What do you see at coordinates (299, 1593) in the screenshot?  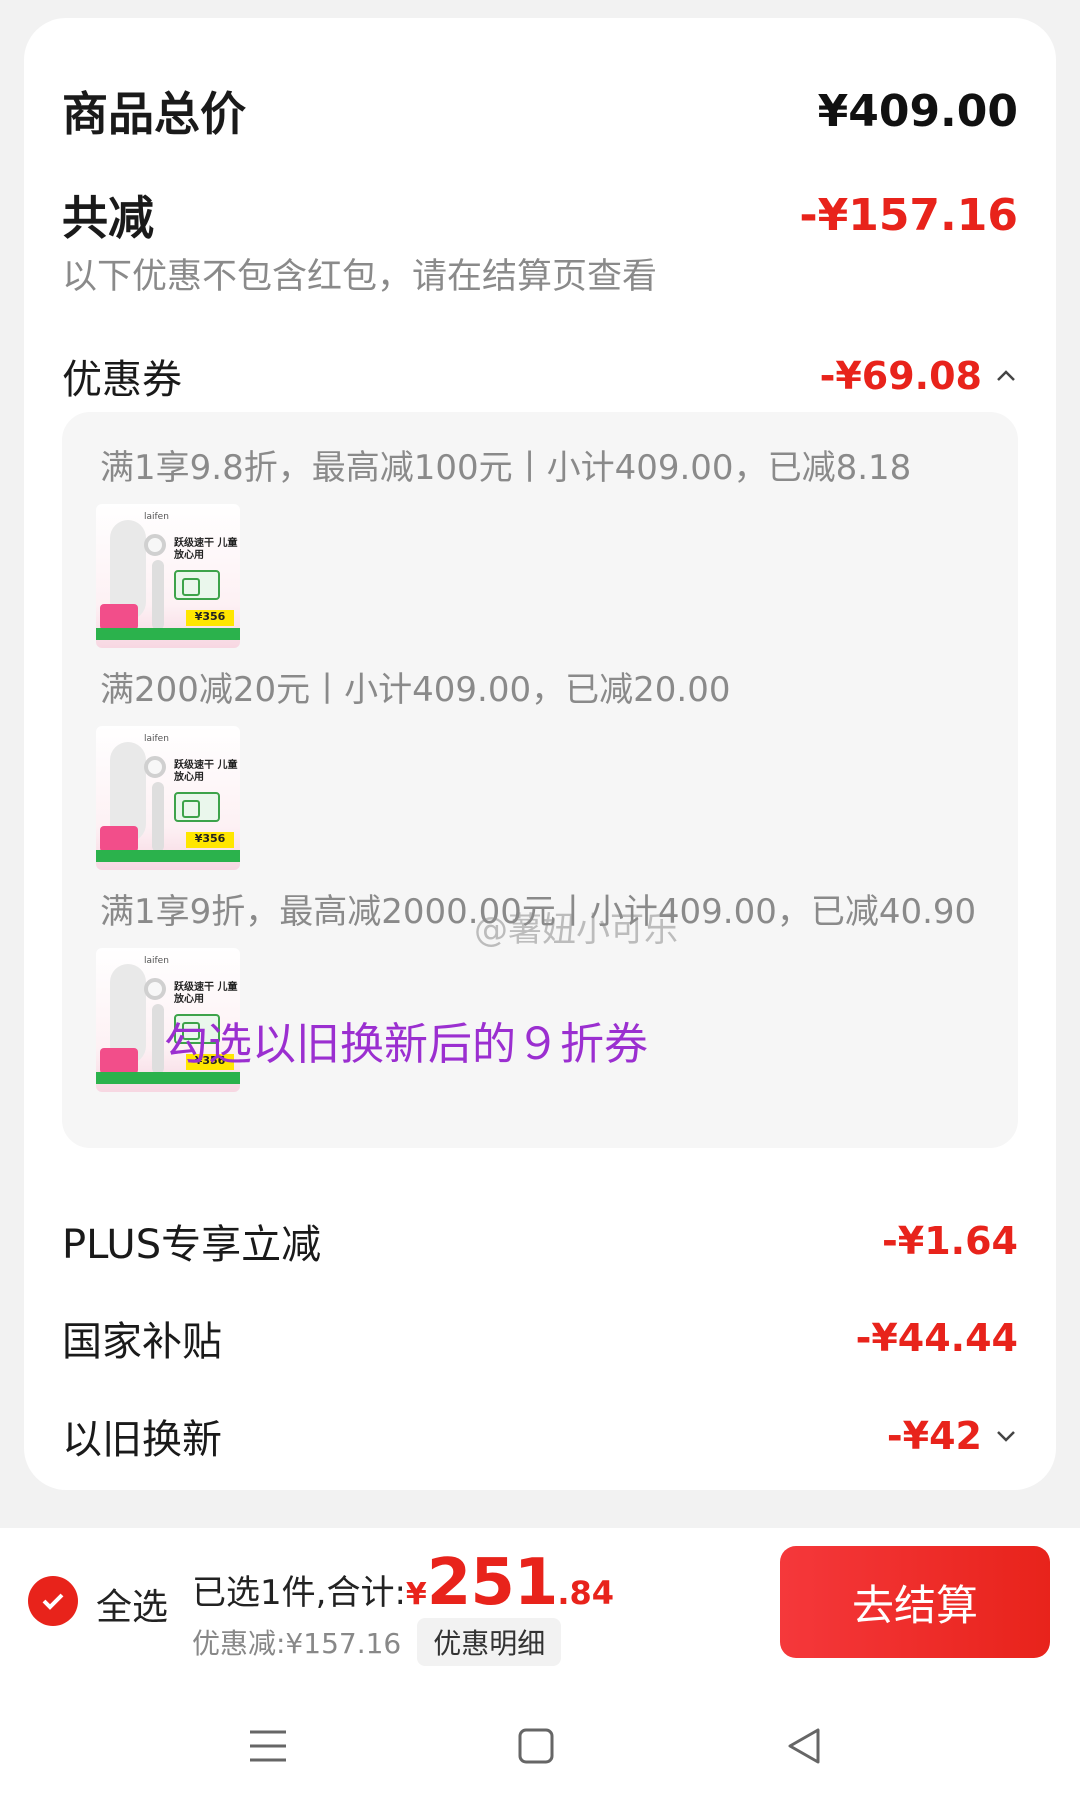 I see `sum-label: 已选1件,合计:` at bounding box center [299, 1593].